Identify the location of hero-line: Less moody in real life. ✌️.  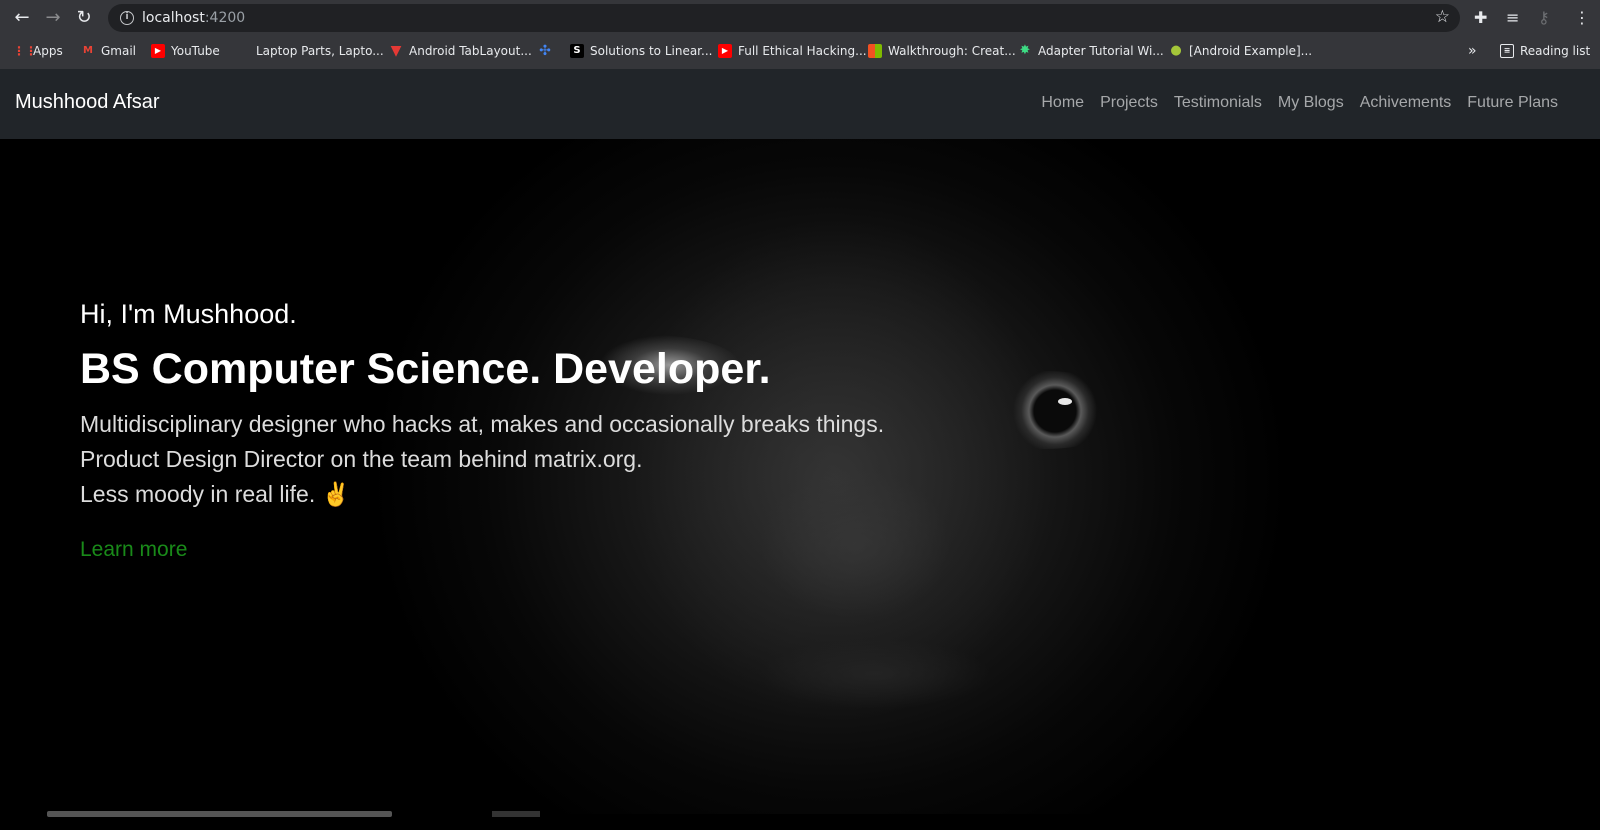
(215, 494).